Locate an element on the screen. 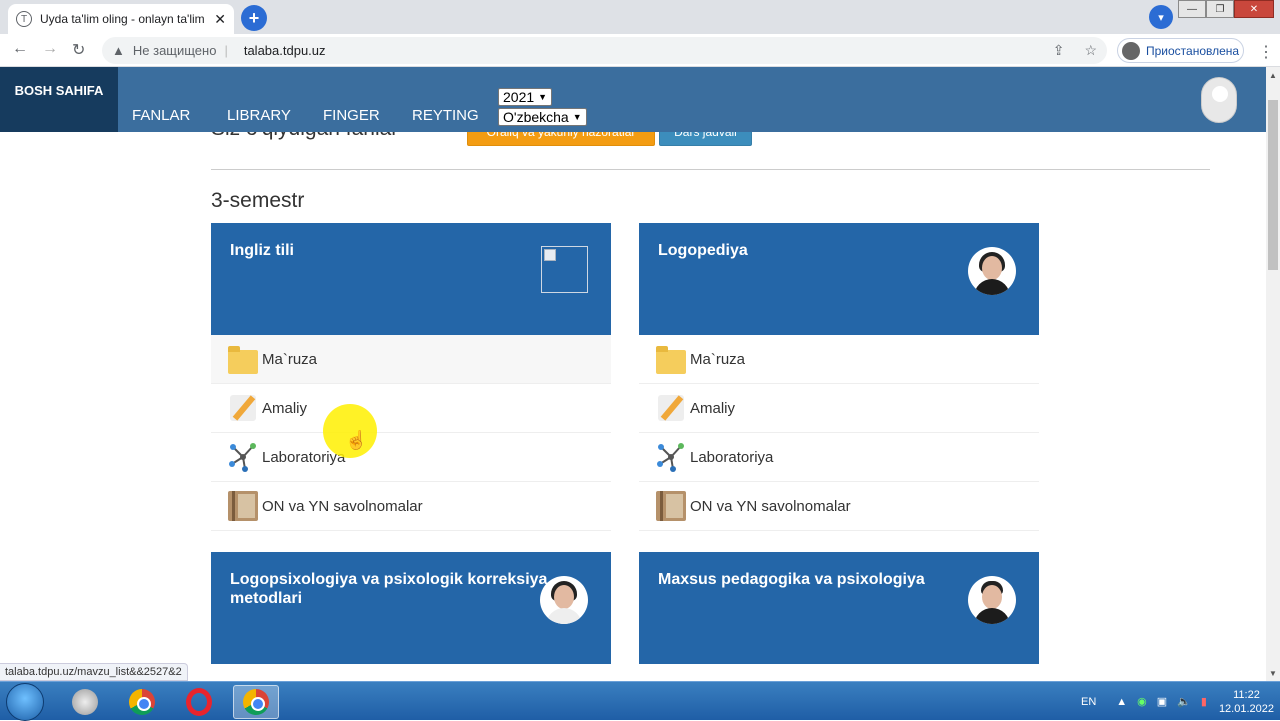 The image size is (1280, 721). volume-icon: 🔈 is located at coordinates (1184, 701).